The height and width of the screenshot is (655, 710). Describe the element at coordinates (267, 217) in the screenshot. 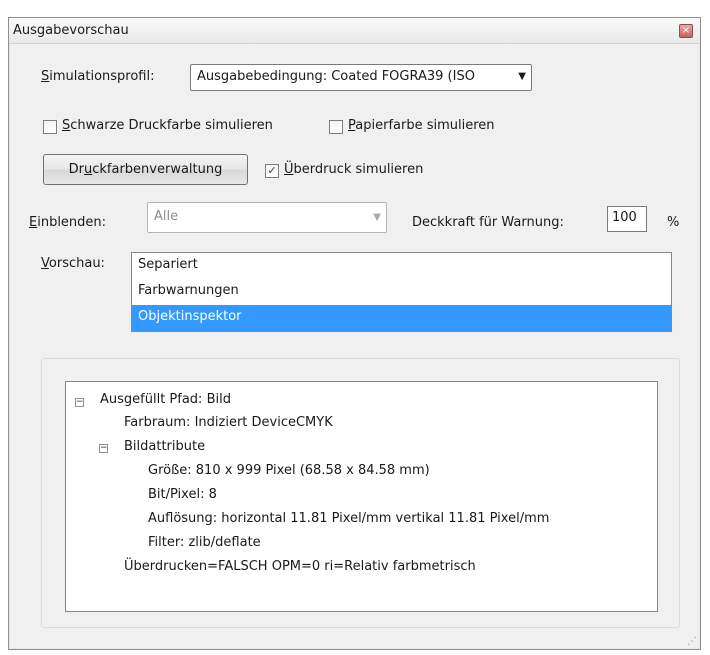

I see `show-dropdown: Alle ▼` at that location.